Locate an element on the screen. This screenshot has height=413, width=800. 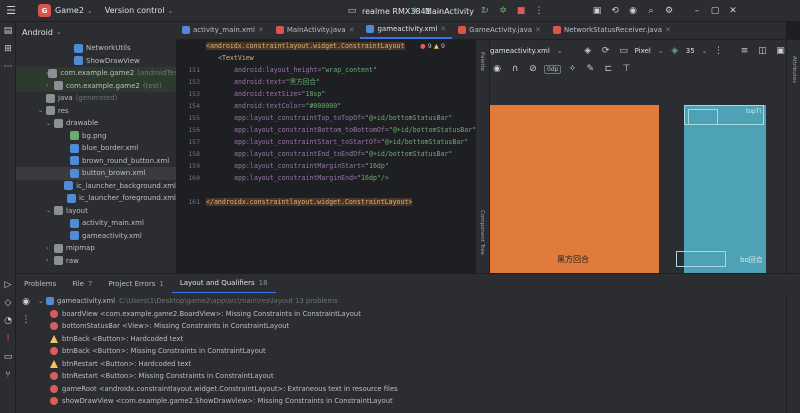
project-name: Game2 is located at coordinates (69, 10).